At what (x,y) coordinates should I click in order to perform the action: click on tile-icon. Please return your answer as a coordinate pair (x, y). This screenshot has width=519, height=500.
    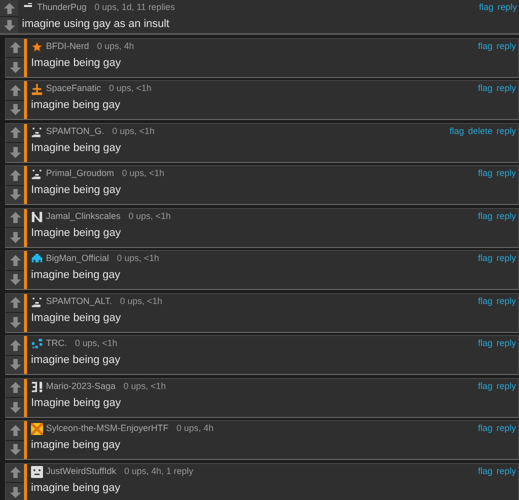
    Looking at the image, I should click on (37, 429).